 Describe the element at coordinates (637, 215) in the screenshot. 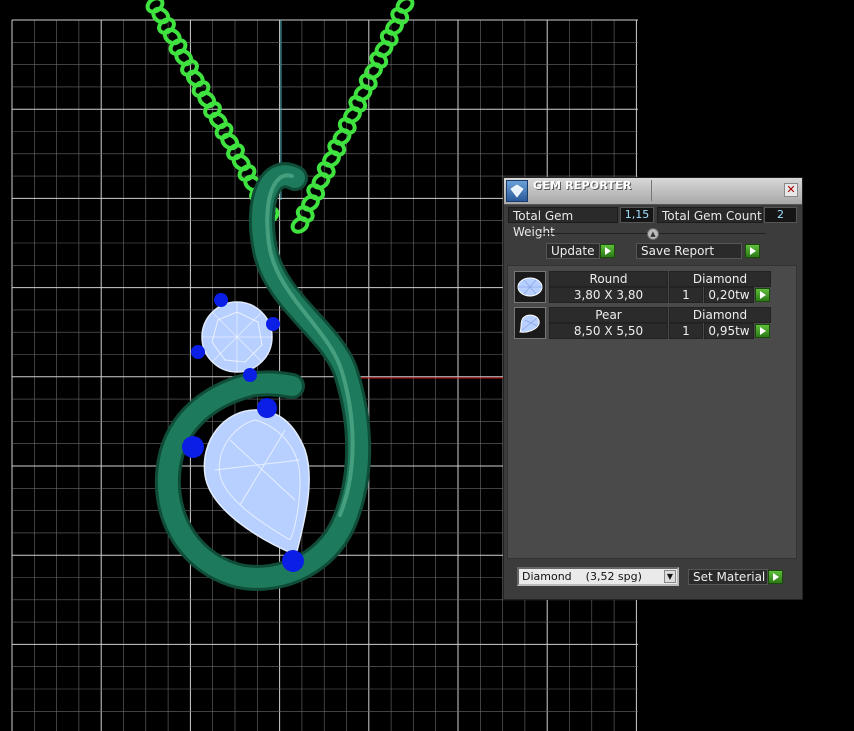

I see `total-gem-weight-value: 1,15` at that location.